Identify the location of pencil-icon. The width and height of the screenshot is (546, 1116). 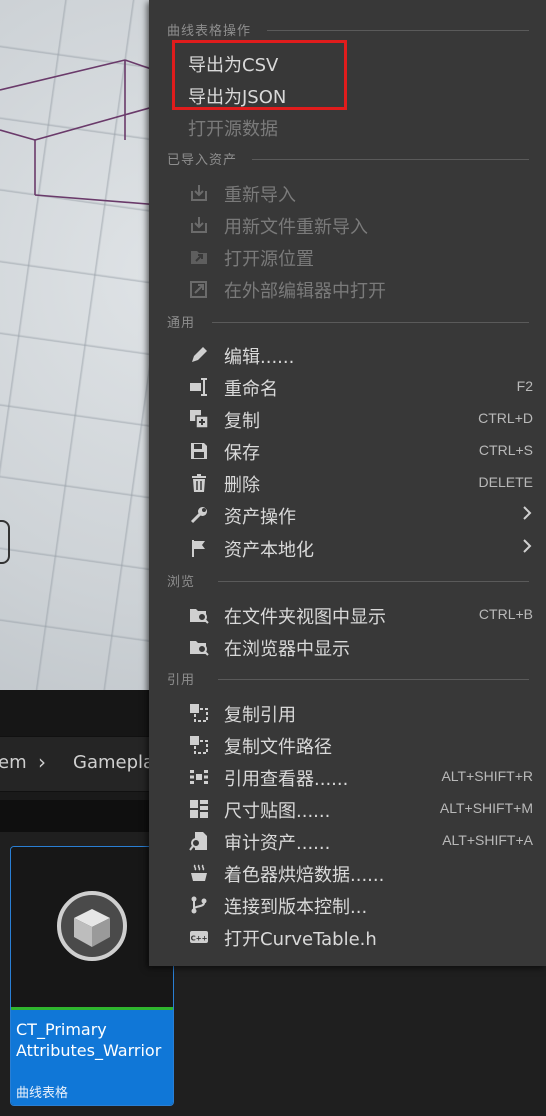
(199, 354).